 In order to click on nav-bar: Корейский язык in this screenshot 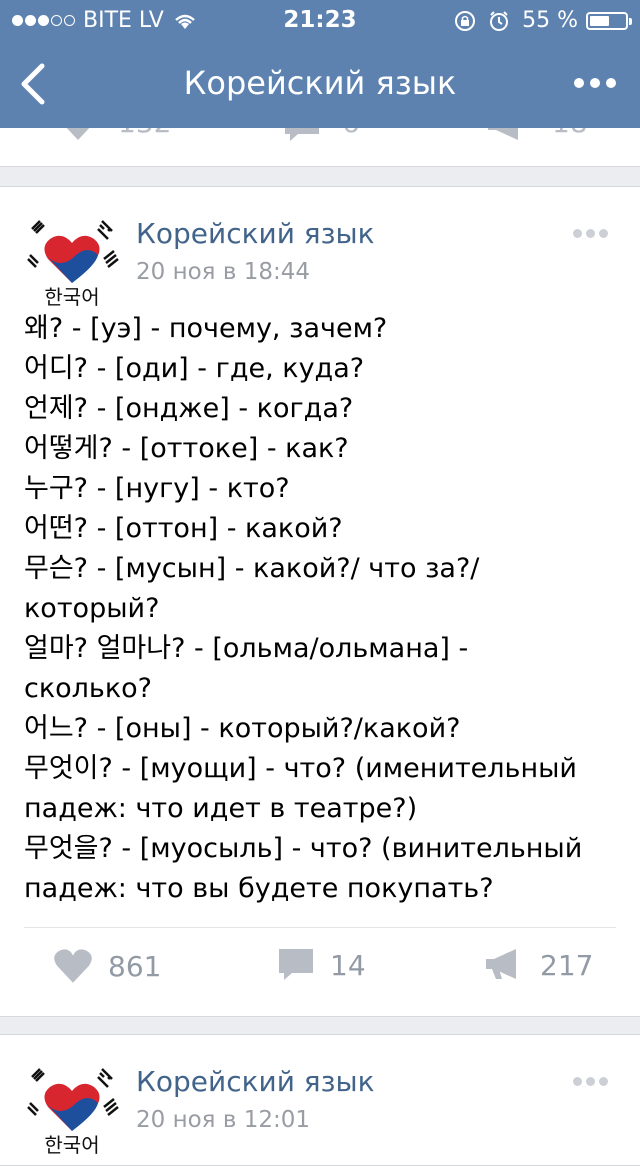, I will do `click(320, 84)`.